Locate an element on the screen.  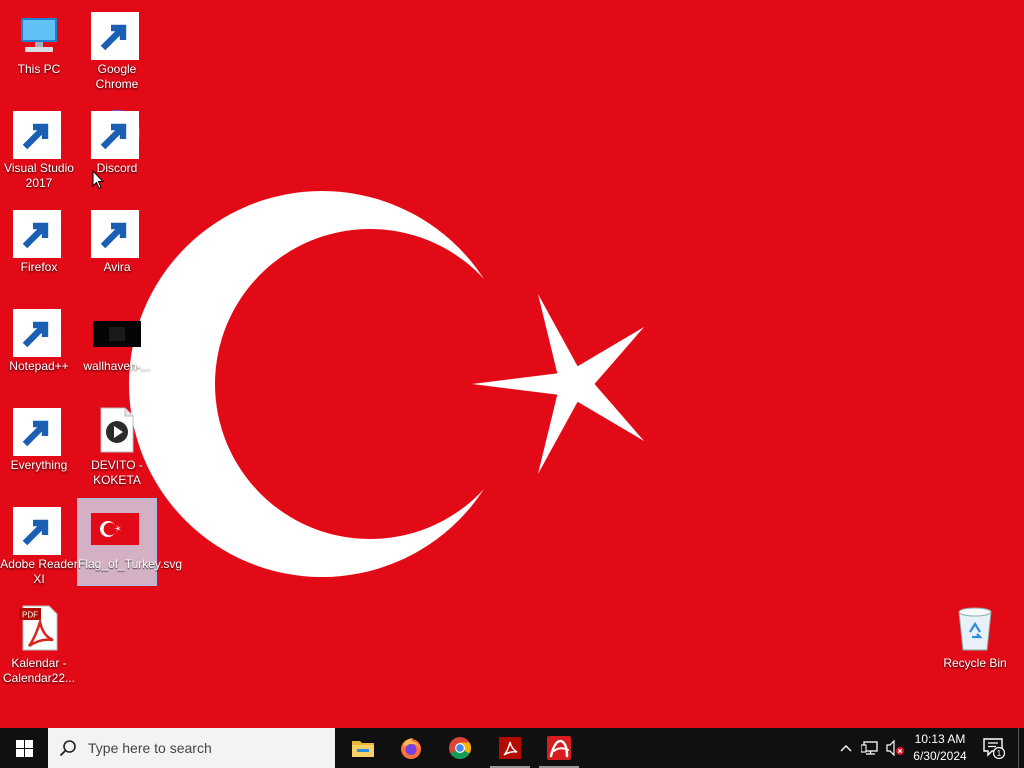
taskbar-file-explorer is located at coordinates (363, 748).